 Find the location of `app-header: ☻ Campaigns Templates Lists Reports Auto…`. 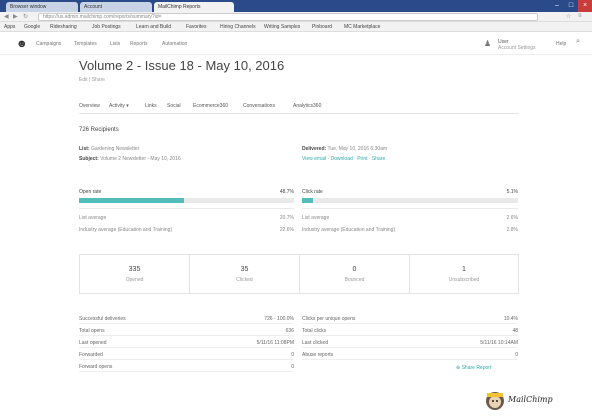

app-header: ☻ Campaigns Templates Lists Reports Auto… is located at coordinates (296, 44).